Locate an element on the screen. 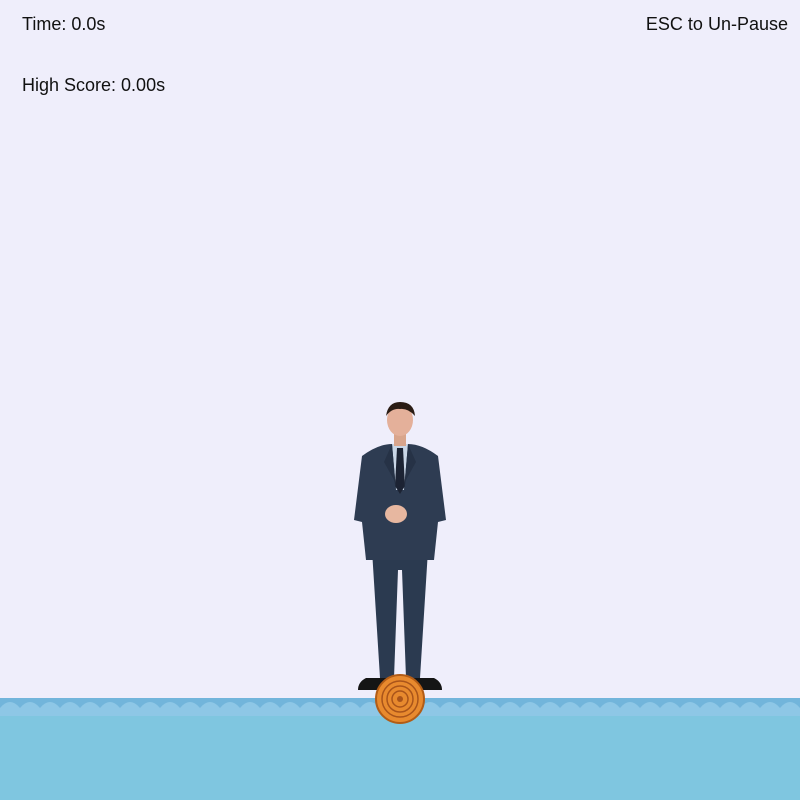  rolling-log-icon is located at coordinates (400, 699).